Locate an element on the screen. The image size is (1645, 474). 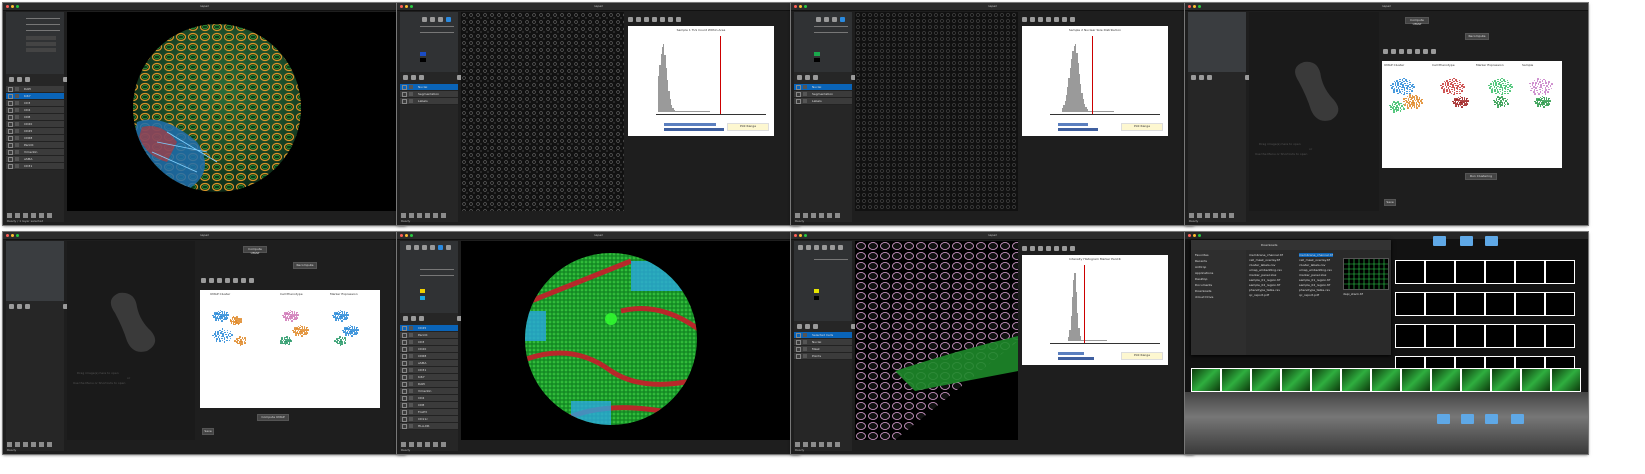
search-icon is located at coordinates (448, 19).